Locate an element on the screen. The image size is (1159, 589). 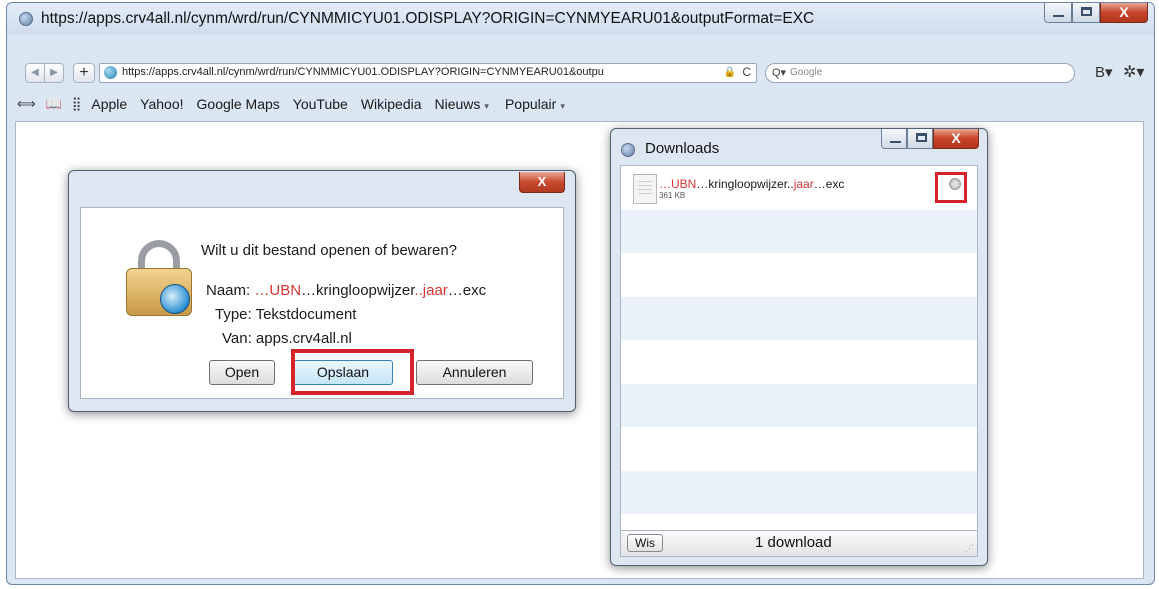
file-name-row: Naam: …UBN…kringloopwijzer..jaar…exc is located at coordinates (346, 290).